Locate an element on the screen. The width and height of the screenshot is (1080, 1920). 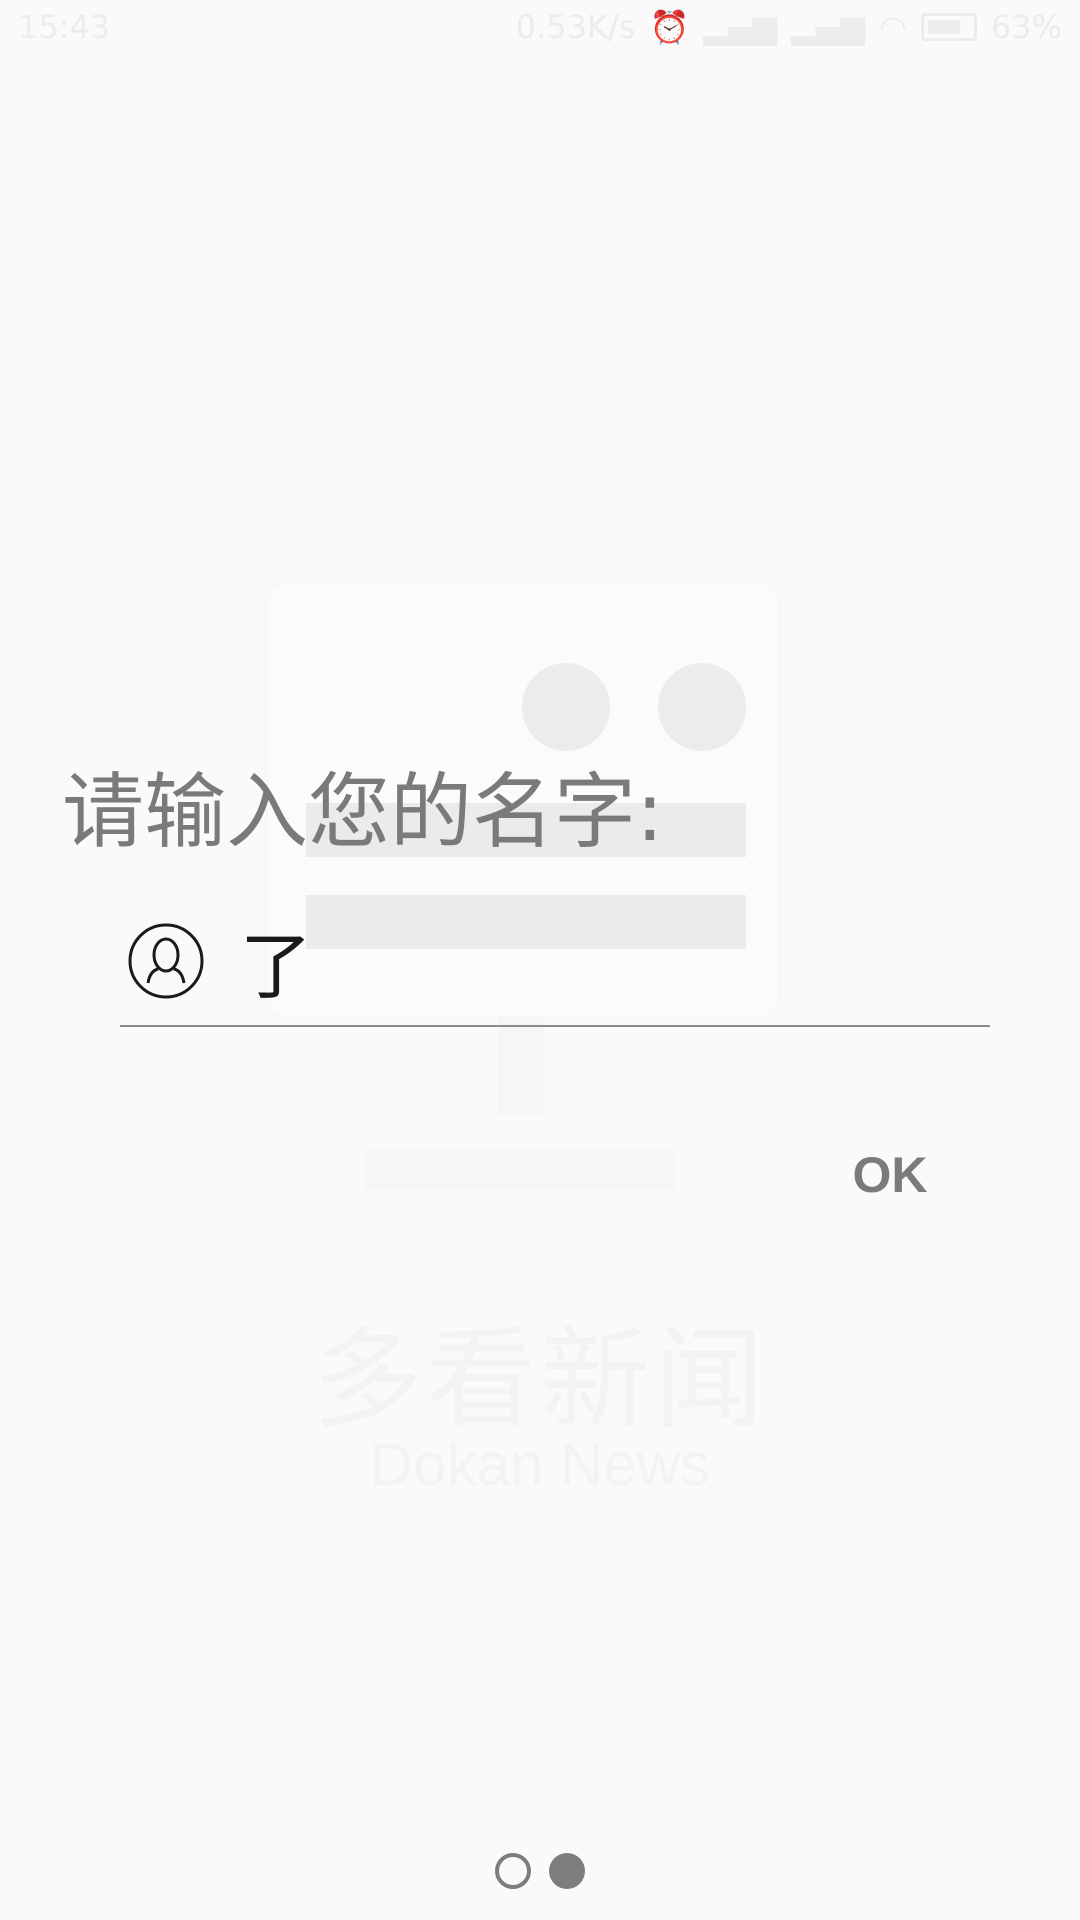
background-logo-en: Dokan News is located at coordinates (540, 1464).